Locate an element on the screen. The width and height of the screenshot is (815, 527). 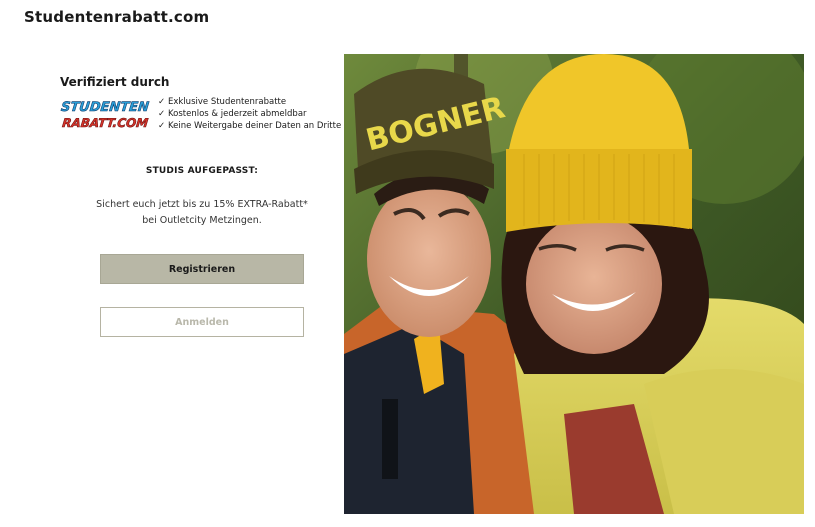
logo-line1: STUDENTEN is located at coordinates (105, 107).